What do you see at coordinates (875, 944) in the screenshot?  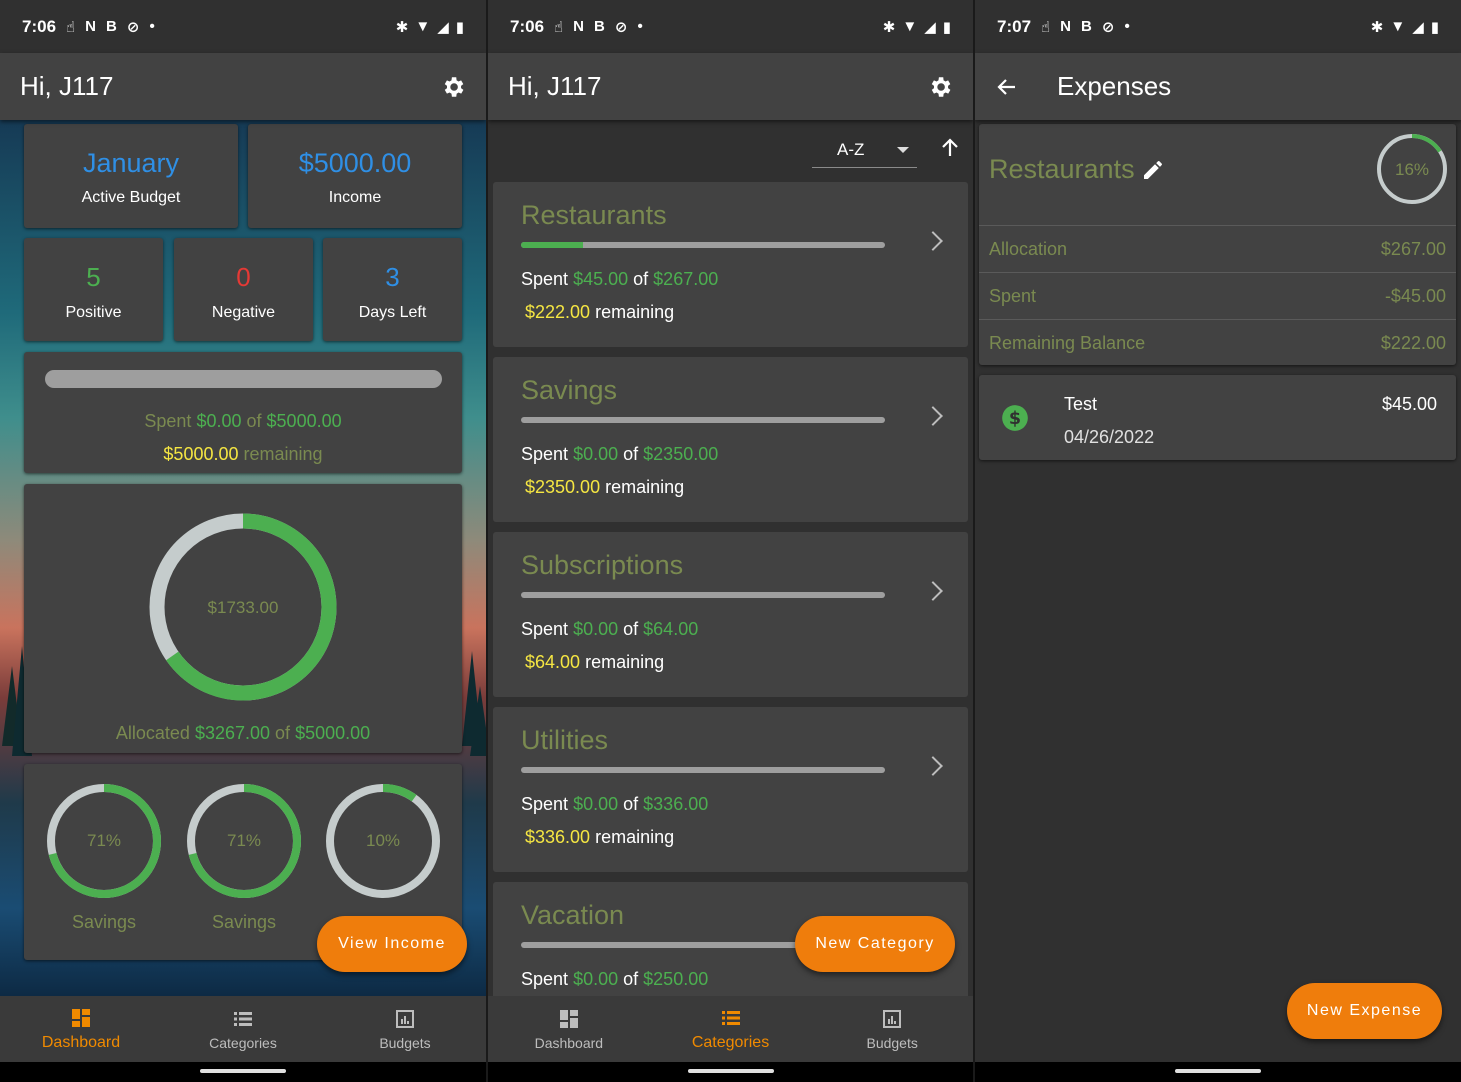 I see `new-category-button: New Category` at bounding box center [875, 944].